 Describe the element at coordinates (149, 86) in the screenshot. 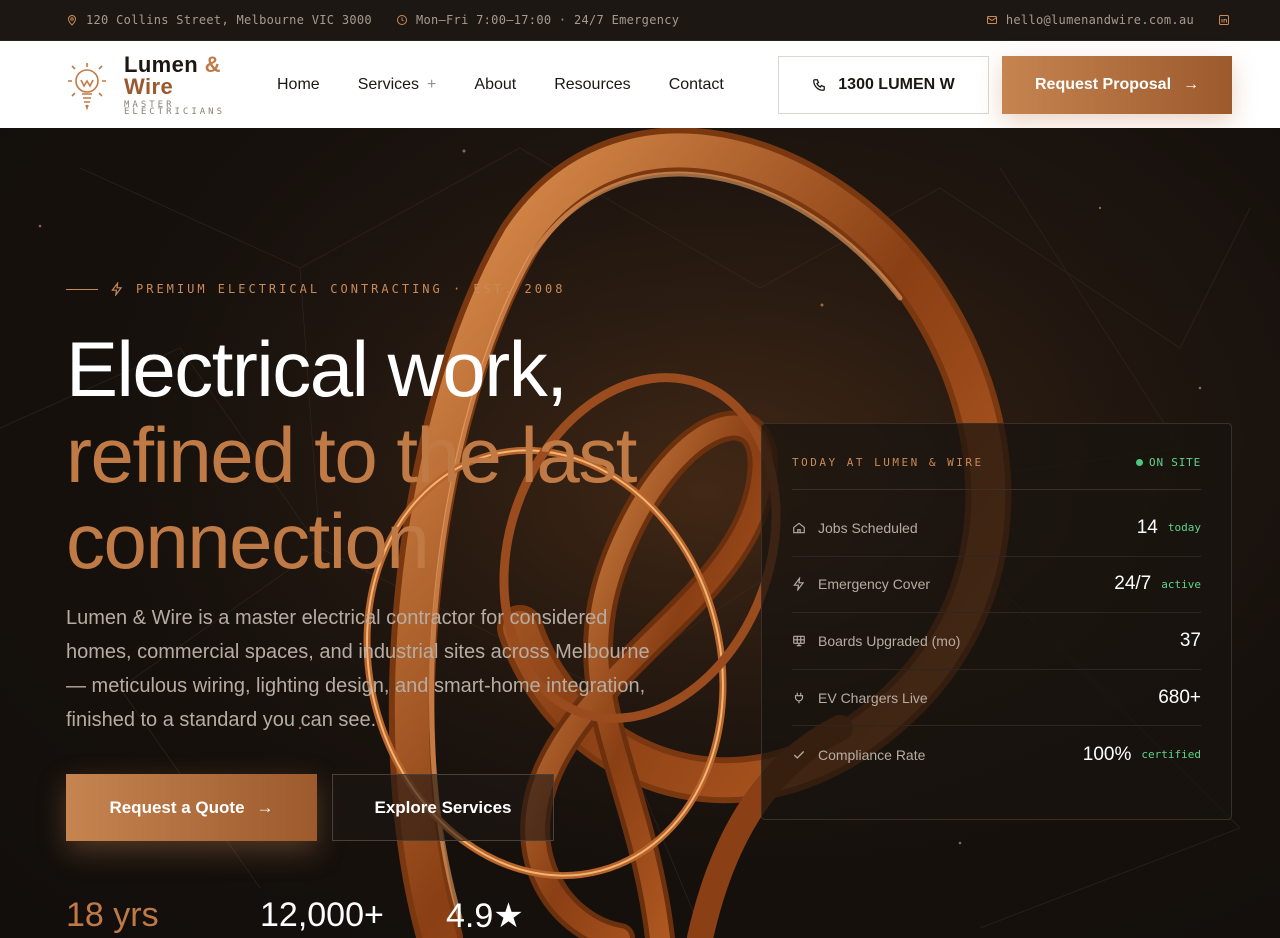

I see `brand-name-wire: Wire` at that location.